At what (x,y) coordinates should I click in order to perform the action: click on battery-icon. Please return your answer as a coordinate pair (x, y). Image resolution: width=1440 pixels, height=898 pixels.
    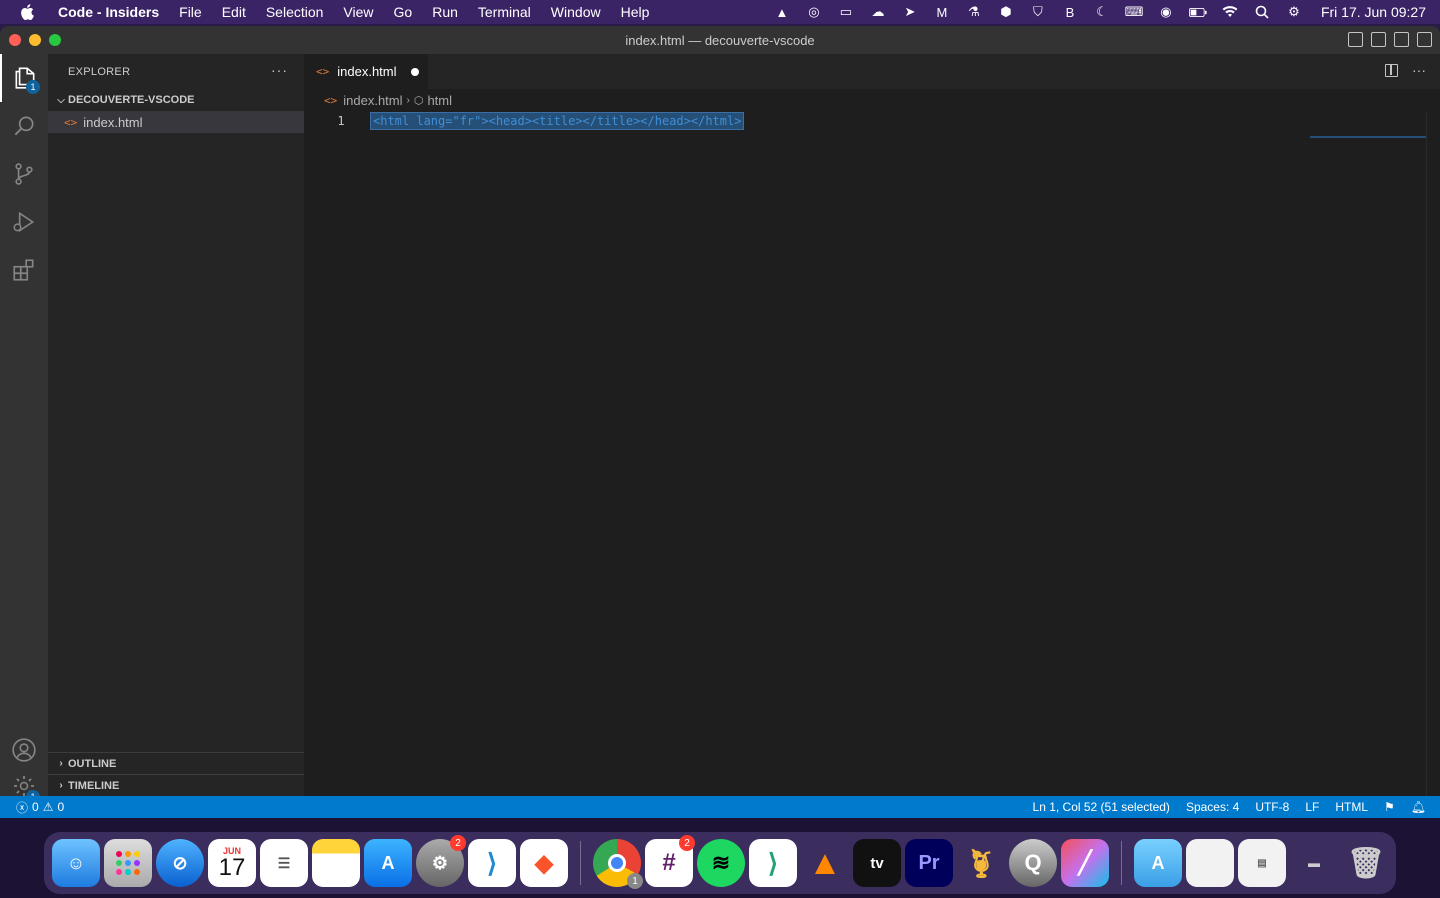
    Looking at the image, I should click on (1197, 12).